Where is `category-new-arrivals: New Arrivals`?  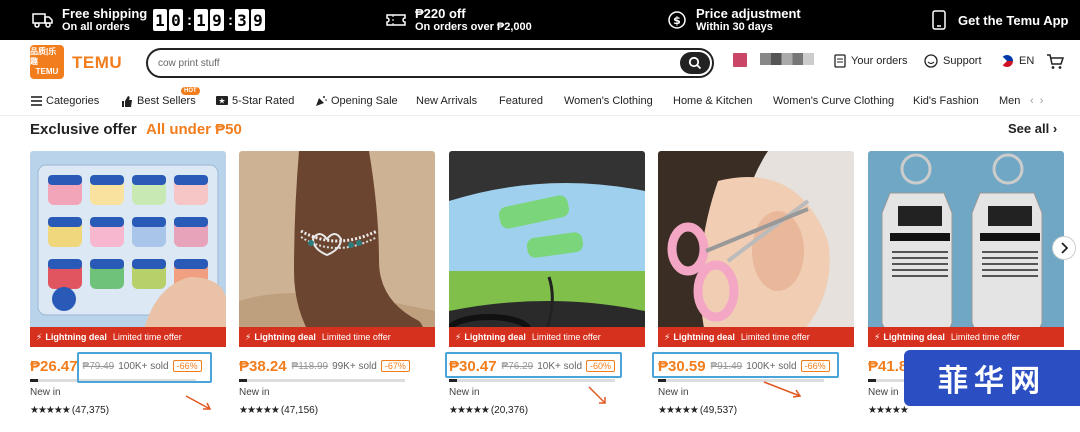 category-new-arrivals: New Arrivals is located at coordinates (446, 101).